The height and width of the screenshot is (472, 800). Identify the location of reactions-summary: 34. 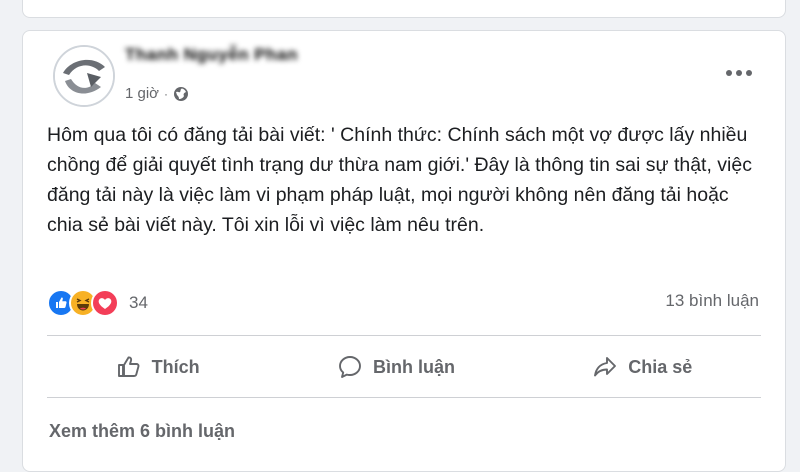
(97, 303).